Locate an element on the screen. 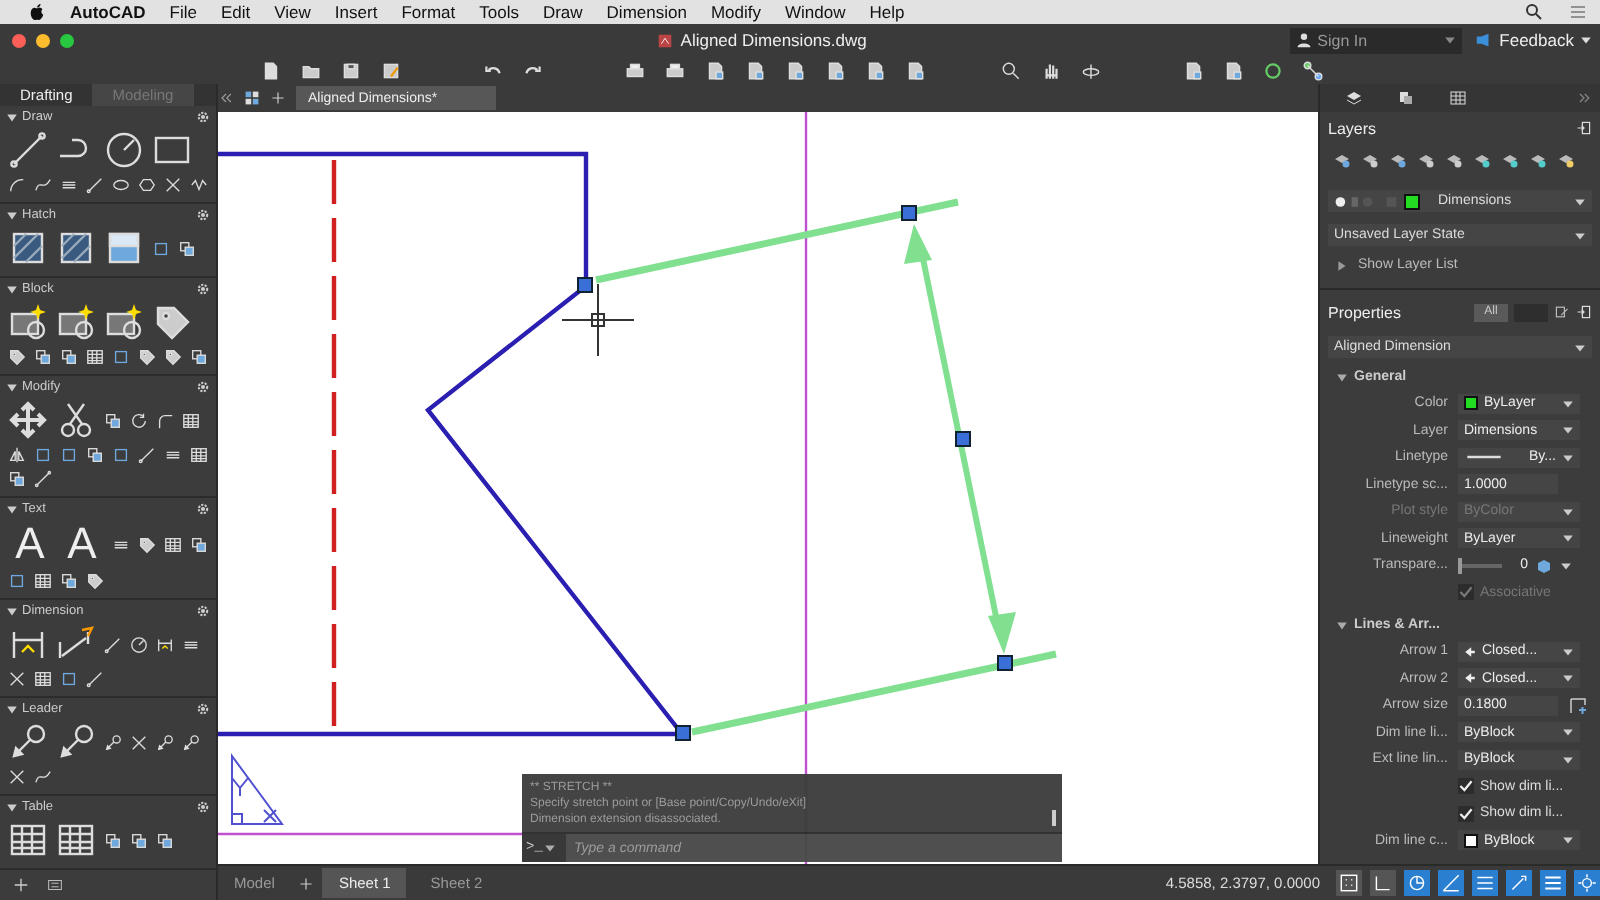 This screenshot has width=1600, height=900. gradient-icon is located at coordinates (124, 248).